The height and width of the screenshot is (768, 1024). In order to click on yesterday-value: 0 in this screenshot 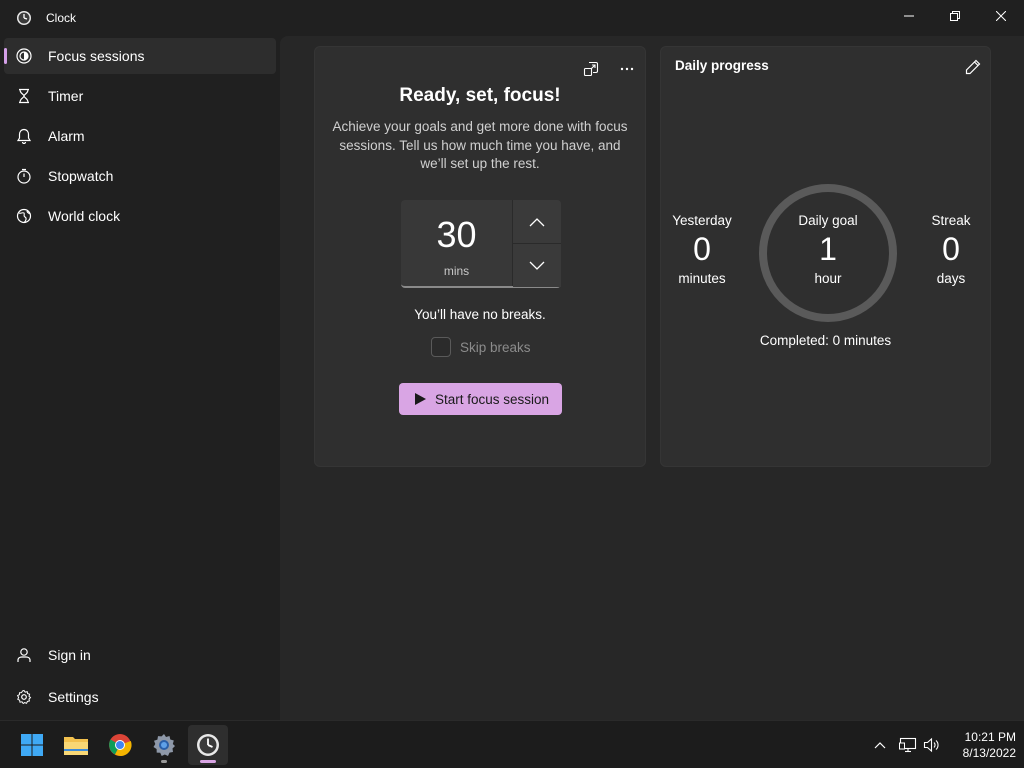, I will do `click(702, 249)`.